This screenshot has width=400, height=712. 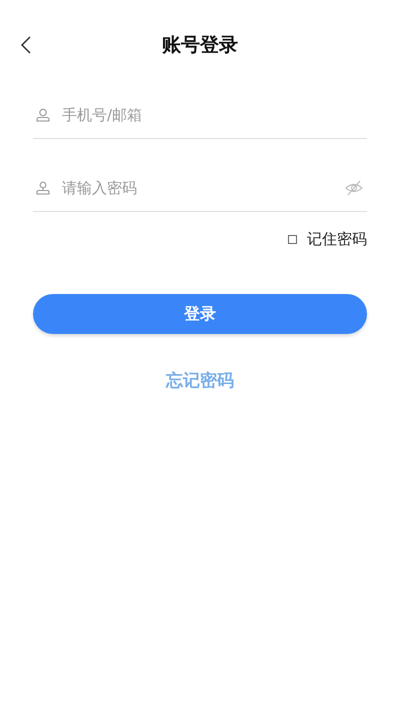 What do you see at coordinates (26, 45) in the screenshot?
I see `back-icon` at bounding box center [26, 45].